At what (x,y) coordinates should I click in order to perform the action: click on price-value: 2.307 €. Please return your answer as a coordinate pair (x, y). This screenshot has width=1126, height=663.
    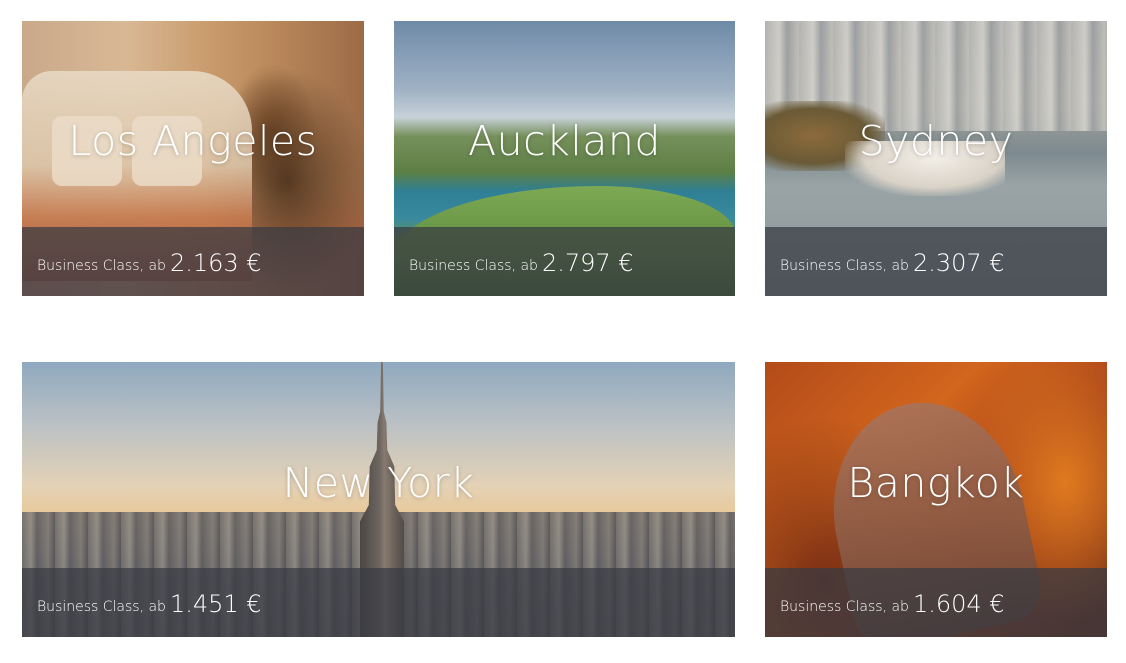
    Looking at the image, I should click on (958, 262).